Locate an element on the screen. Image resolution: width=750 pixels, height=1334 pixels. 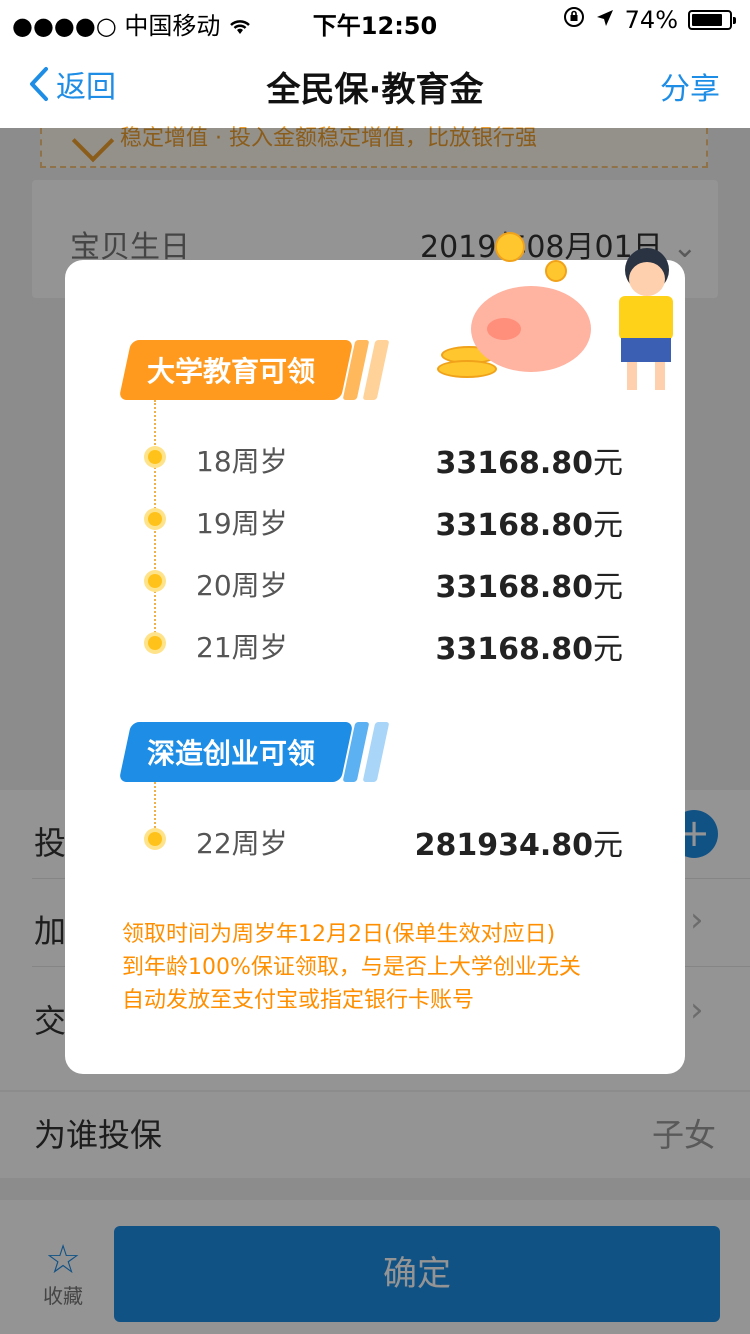
age-label: 18周岁 is located at coordinates (242, 461).